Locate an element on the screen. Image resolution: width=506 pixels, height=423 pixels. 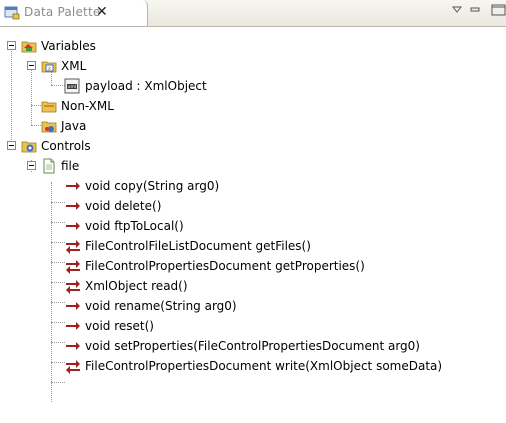
tree-node-label: void reset() is located at coordinates (119, 326).